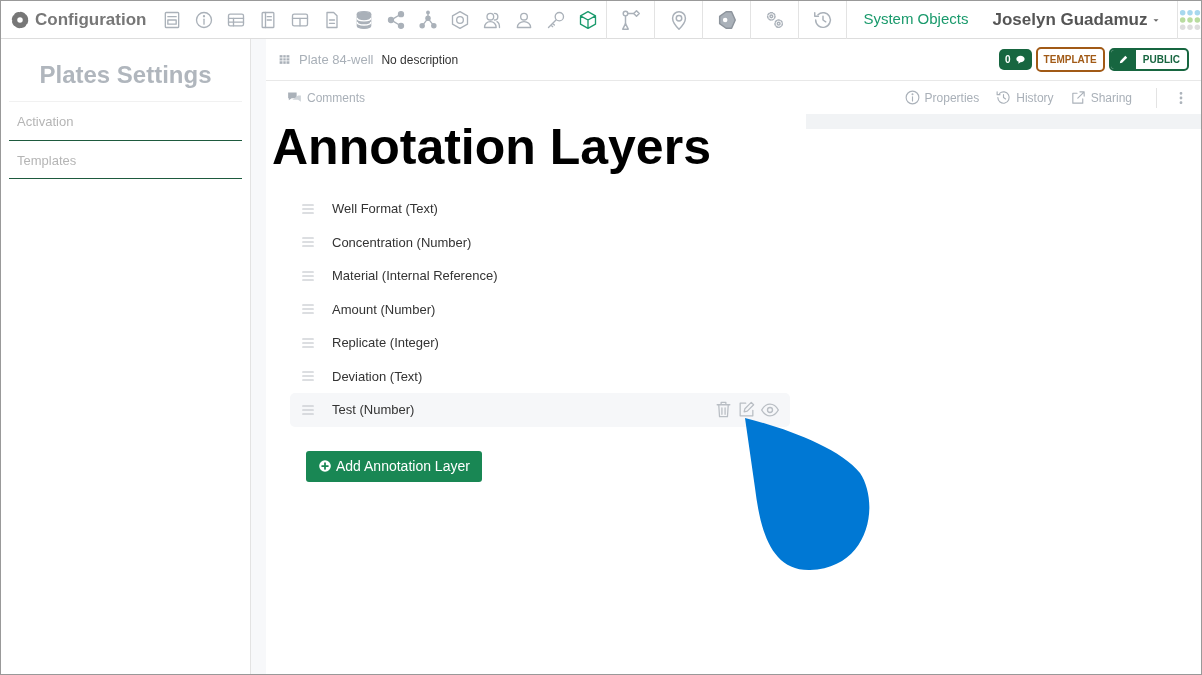 This screenshot has height=675, width=1202. What do you see at coordinates (540, 410) in the screenshot?
I see `layer-row: Test (Number)` at bounding box center [540, 410].